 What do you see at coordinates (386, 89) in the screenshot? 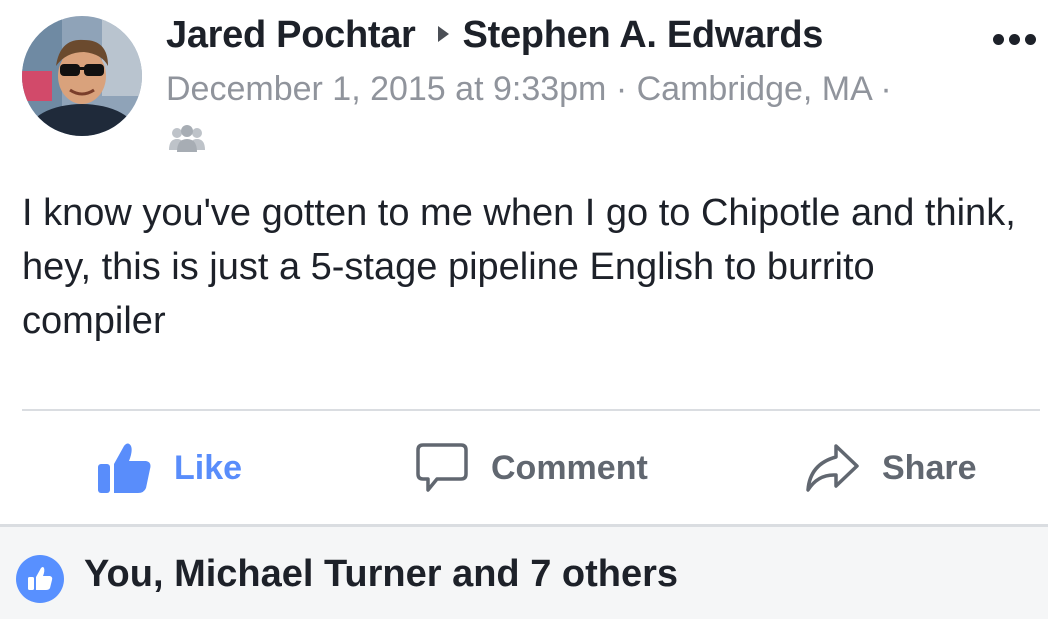
I see `post-timestamp: December 1, 2015 at 9:33pm` at bounding box center [386, 89].